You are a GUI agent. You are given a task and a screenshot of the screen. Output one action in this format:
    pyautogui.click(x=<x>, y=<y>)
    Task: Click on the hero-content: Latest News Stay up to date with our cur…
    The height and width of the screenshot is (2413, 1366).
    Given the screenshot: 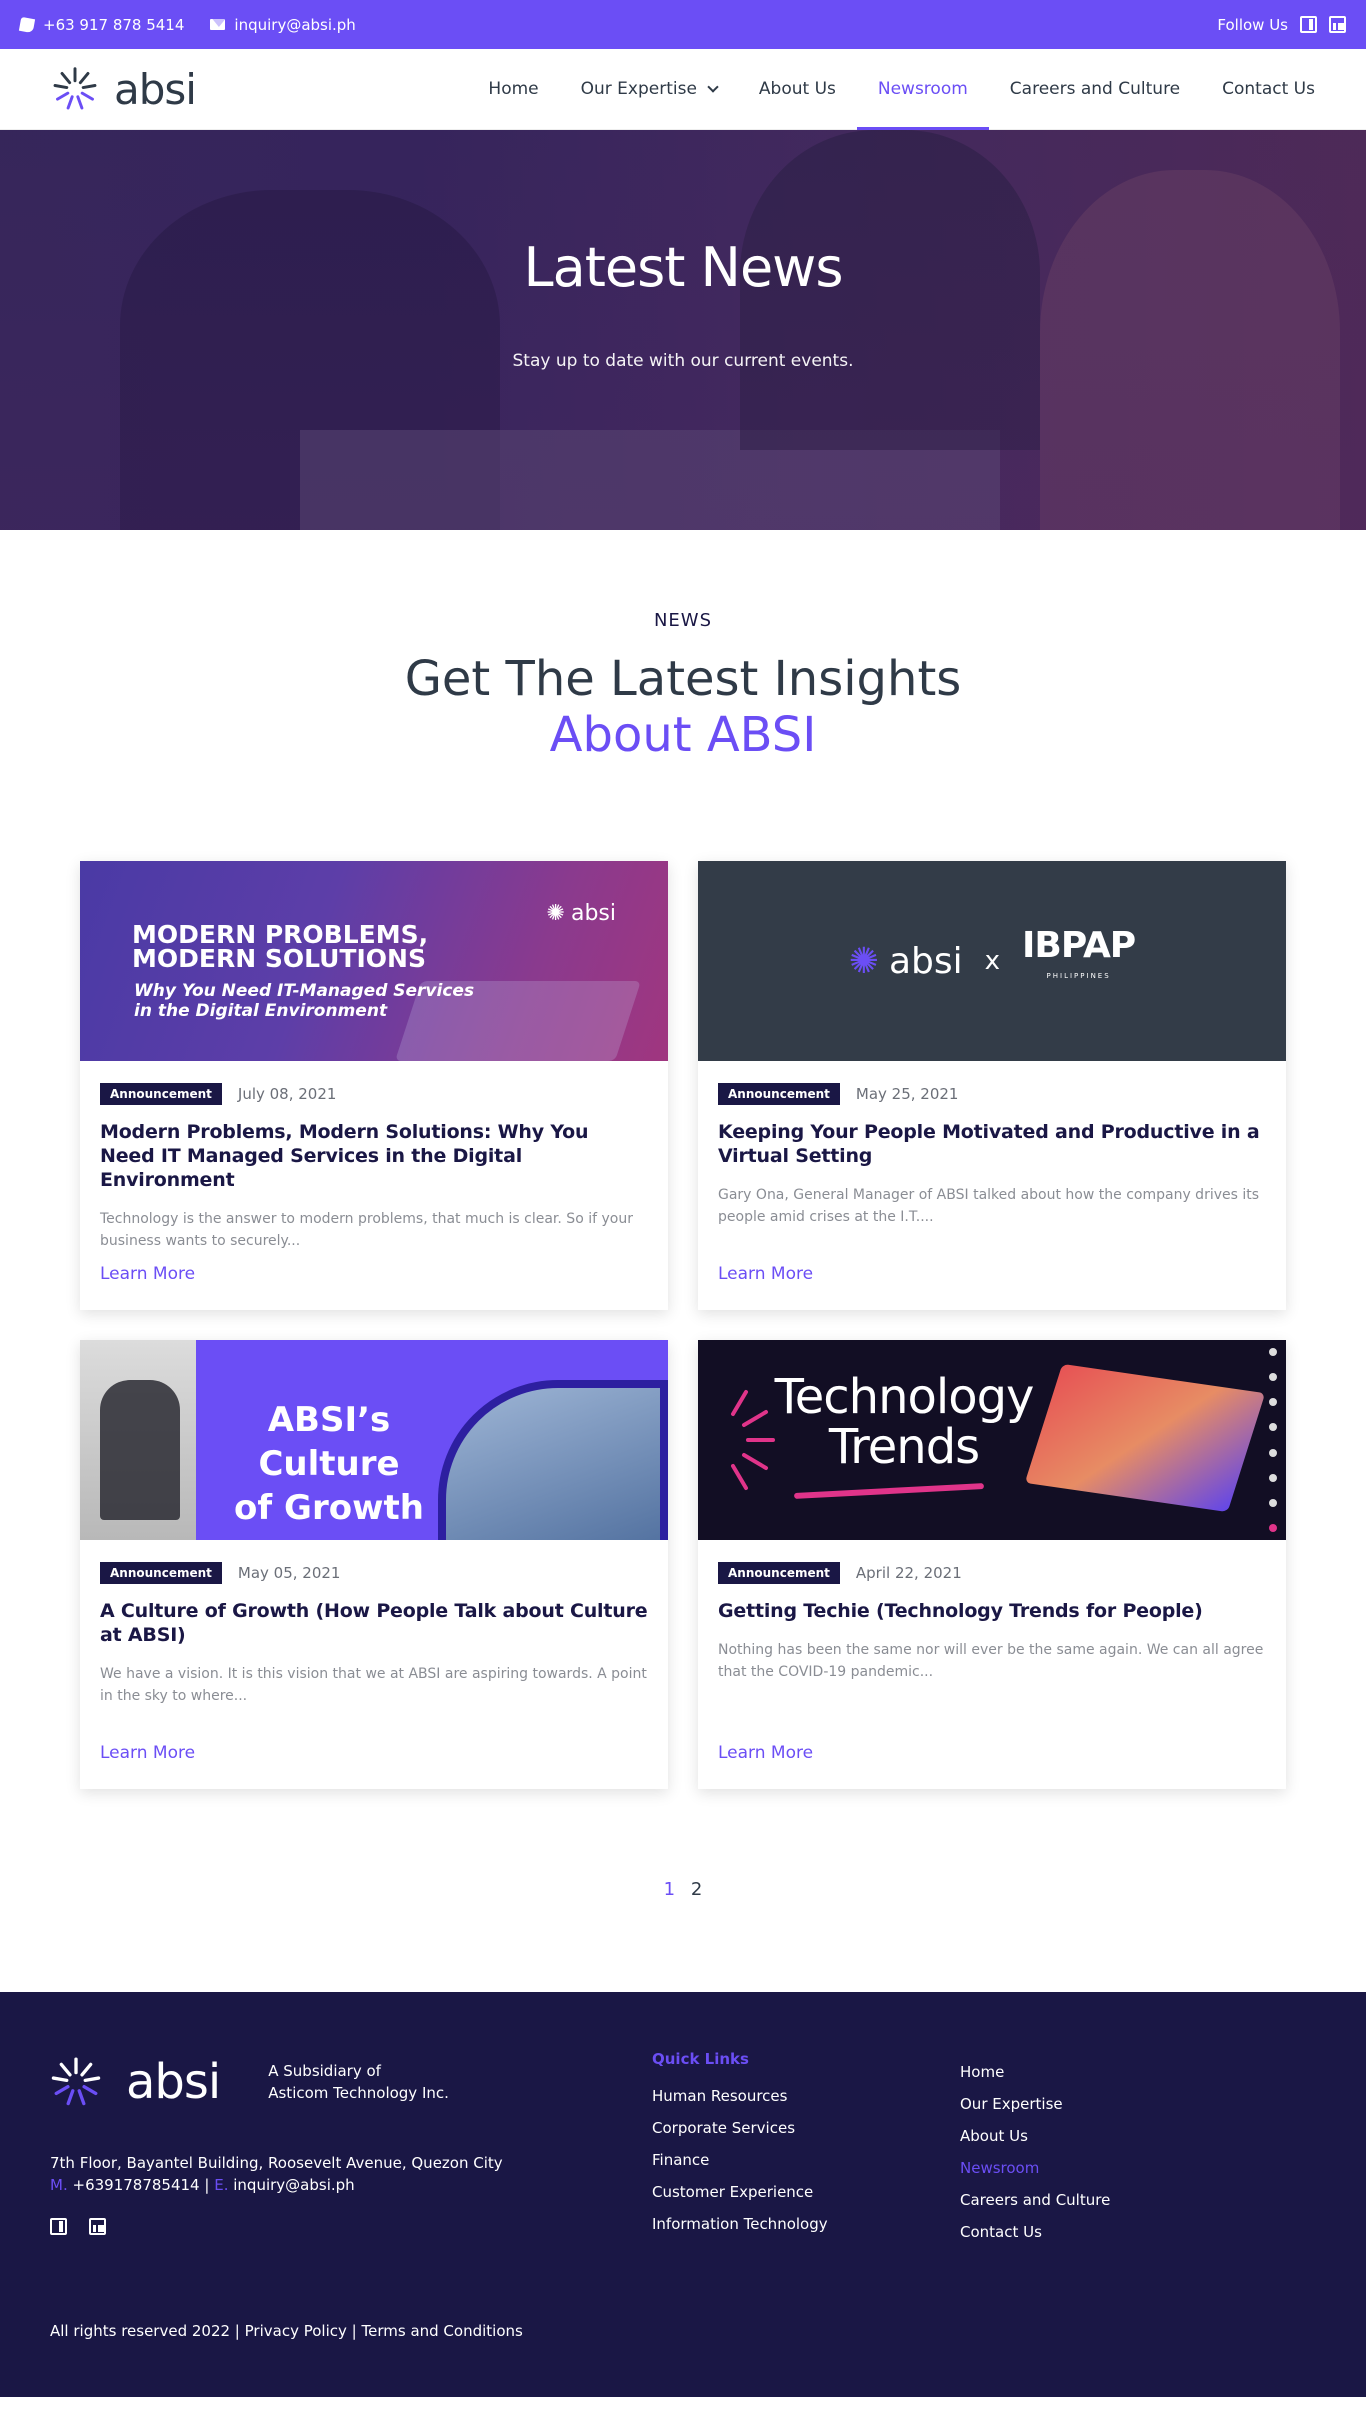 What is the action you would take?
    pyautogui.click(x=683, y=250)
    